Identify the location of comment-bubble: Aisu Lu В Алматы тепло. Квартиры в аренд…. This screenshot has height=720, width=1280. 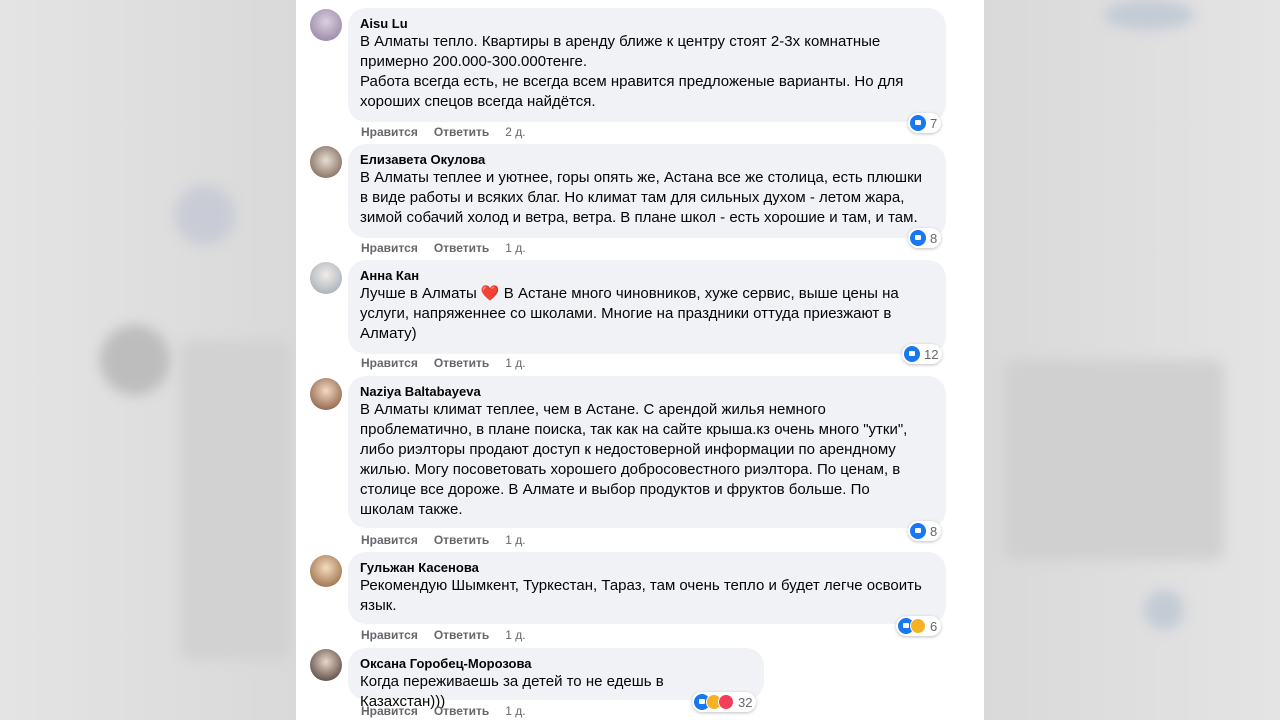
(647, 65).